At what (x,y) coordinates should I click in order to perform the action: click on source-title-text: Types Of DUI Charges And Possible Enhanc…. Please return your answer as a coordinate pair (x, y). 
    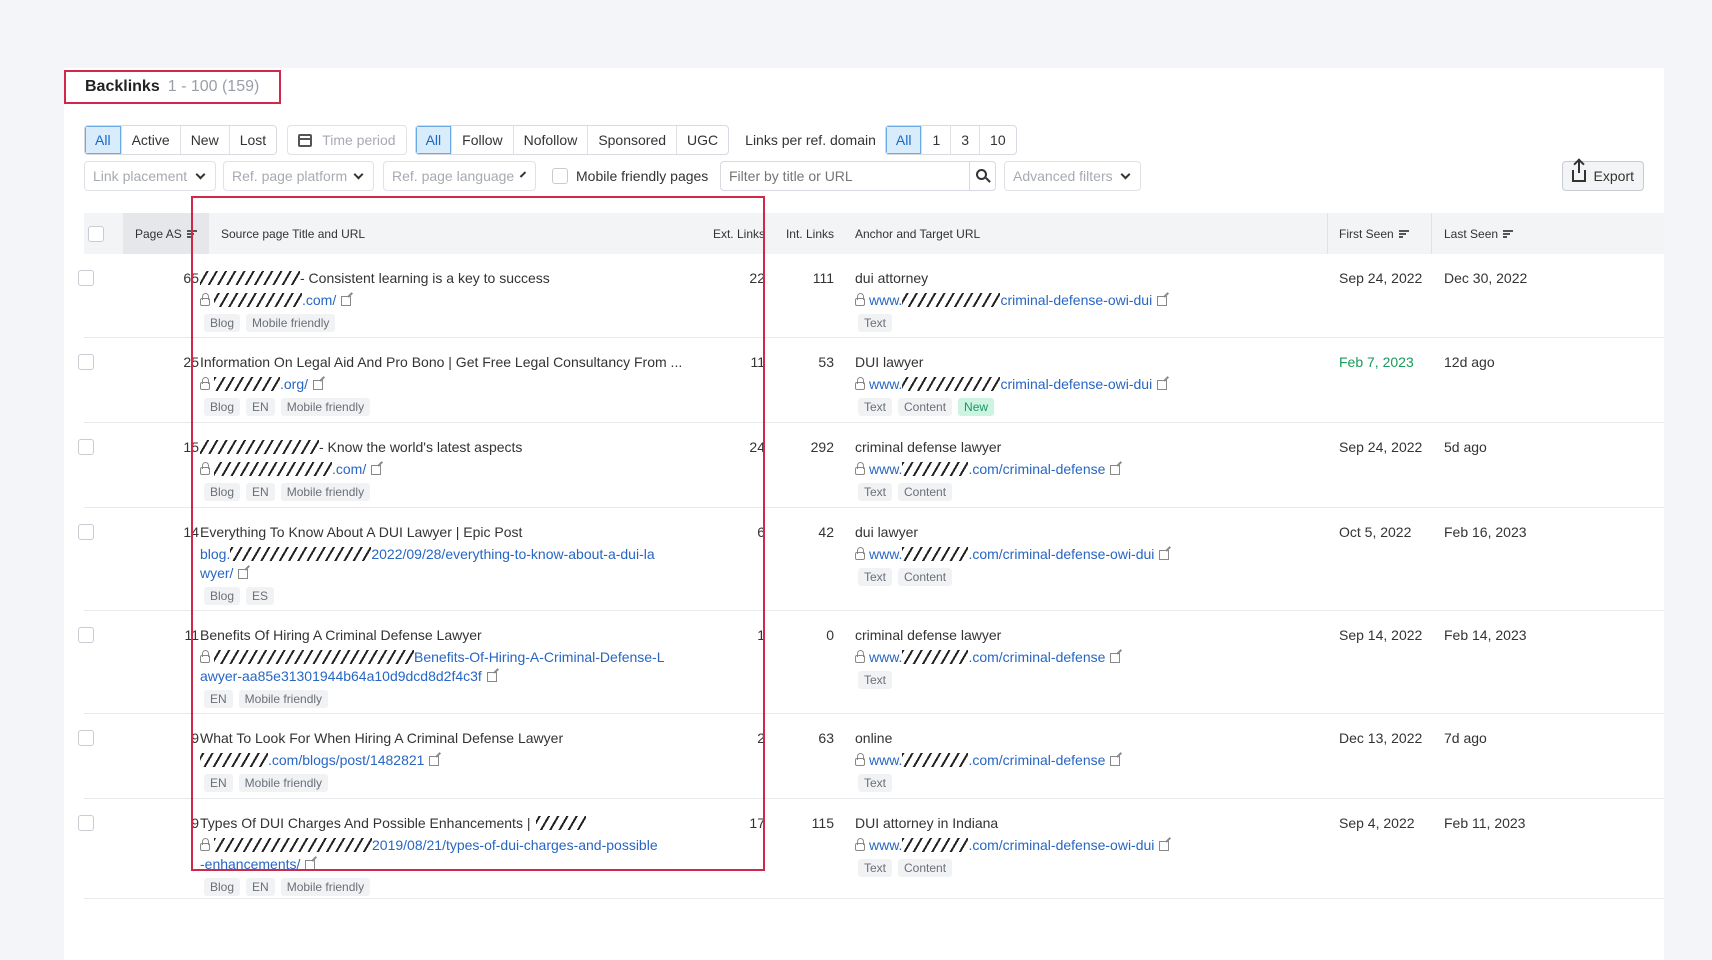
    Looking at the image, I should click on (365, 823).